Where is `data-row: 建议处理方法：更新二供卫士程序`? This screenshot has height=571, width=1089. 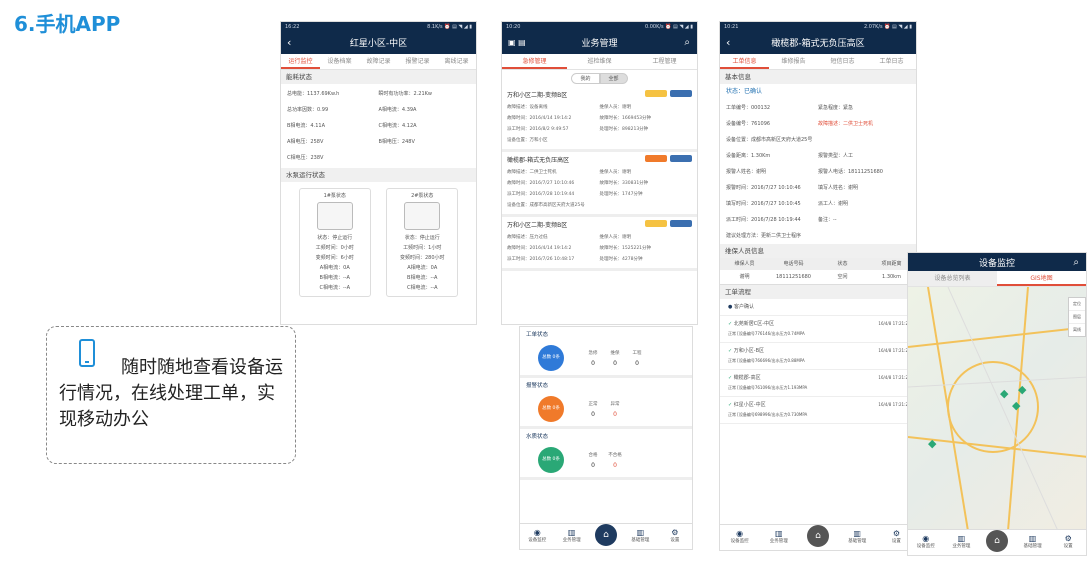
data-row: 建议处理方法：更新二供卫士程序 is located at coordinates (764, 236).